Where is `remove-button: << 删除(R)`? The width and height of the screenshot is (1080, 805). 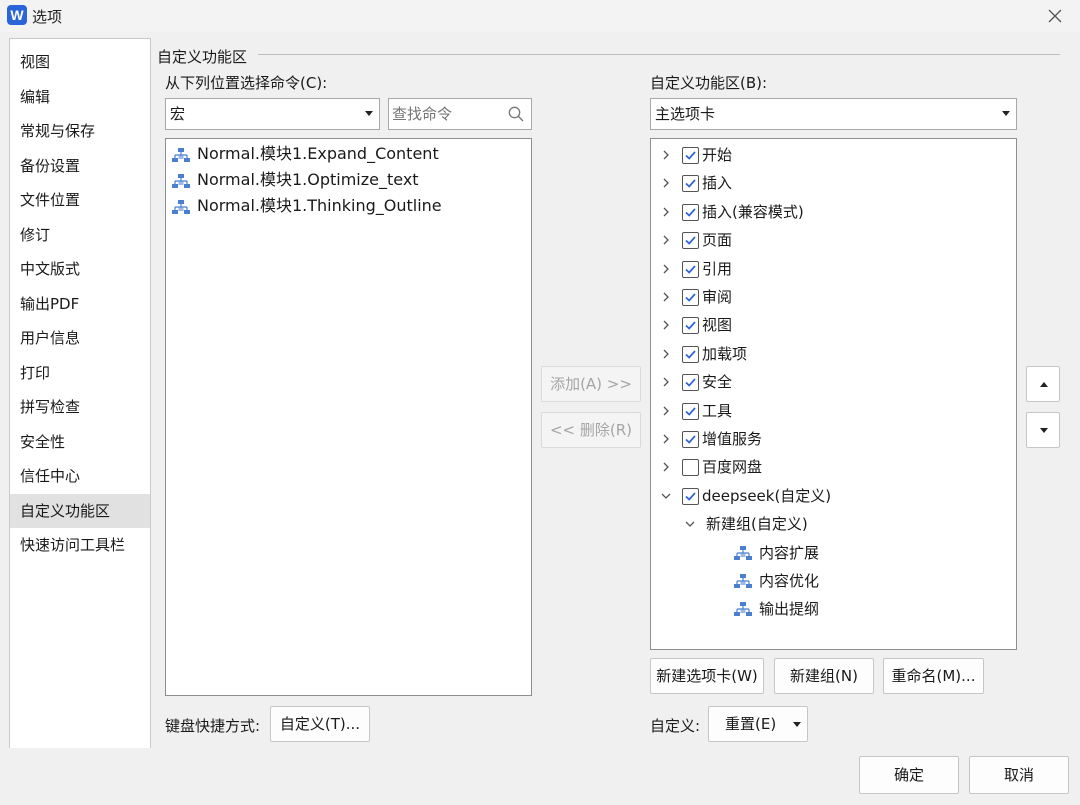
remove-button: << 删除(R) is located at coordinates (591, 430).